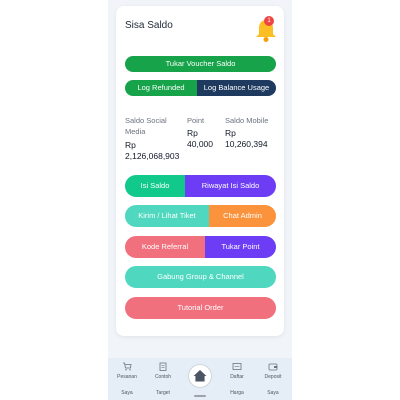 This screenshot has height=400, width=400. Describe the element at coordinates (149, 25) in the screenshot. I see `card-title: Sisa Saldo` at that location.